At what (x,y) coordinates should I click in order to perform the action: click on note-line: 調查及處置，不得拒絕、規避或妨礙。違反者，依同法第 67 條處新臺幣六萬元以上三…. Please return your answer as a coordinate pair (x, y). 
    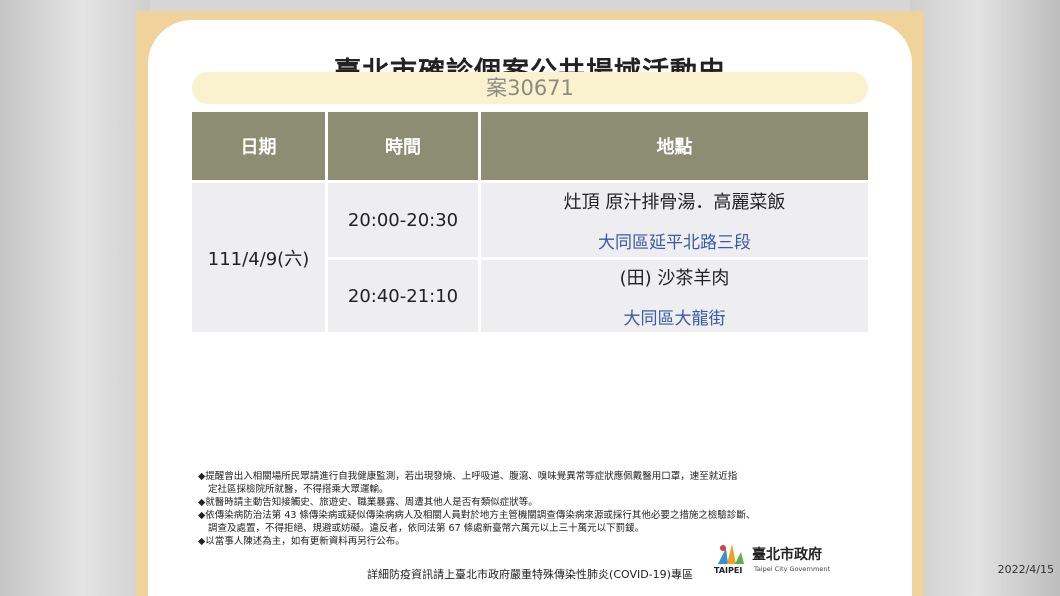
    Looking at the image, I should click on (426, 528).